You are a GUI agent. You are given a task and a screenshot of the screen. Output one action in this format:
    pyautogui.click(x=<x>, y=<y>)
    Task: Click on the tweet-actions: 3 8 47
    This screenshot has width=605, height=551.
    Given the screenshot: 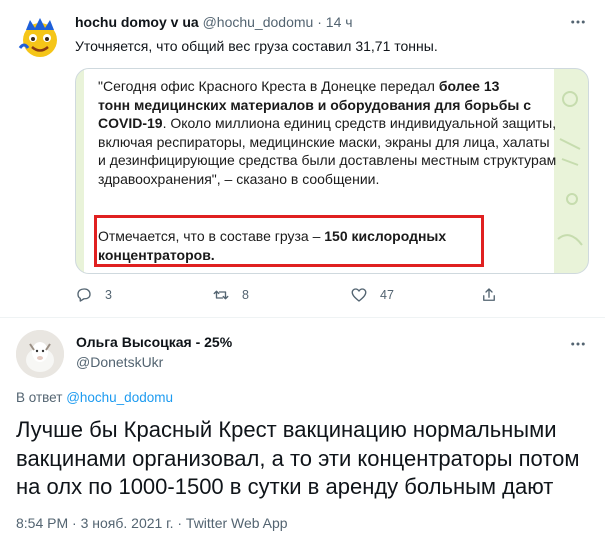 What is the action you would take?
    pyautogui.click(x=335, y=296)
    